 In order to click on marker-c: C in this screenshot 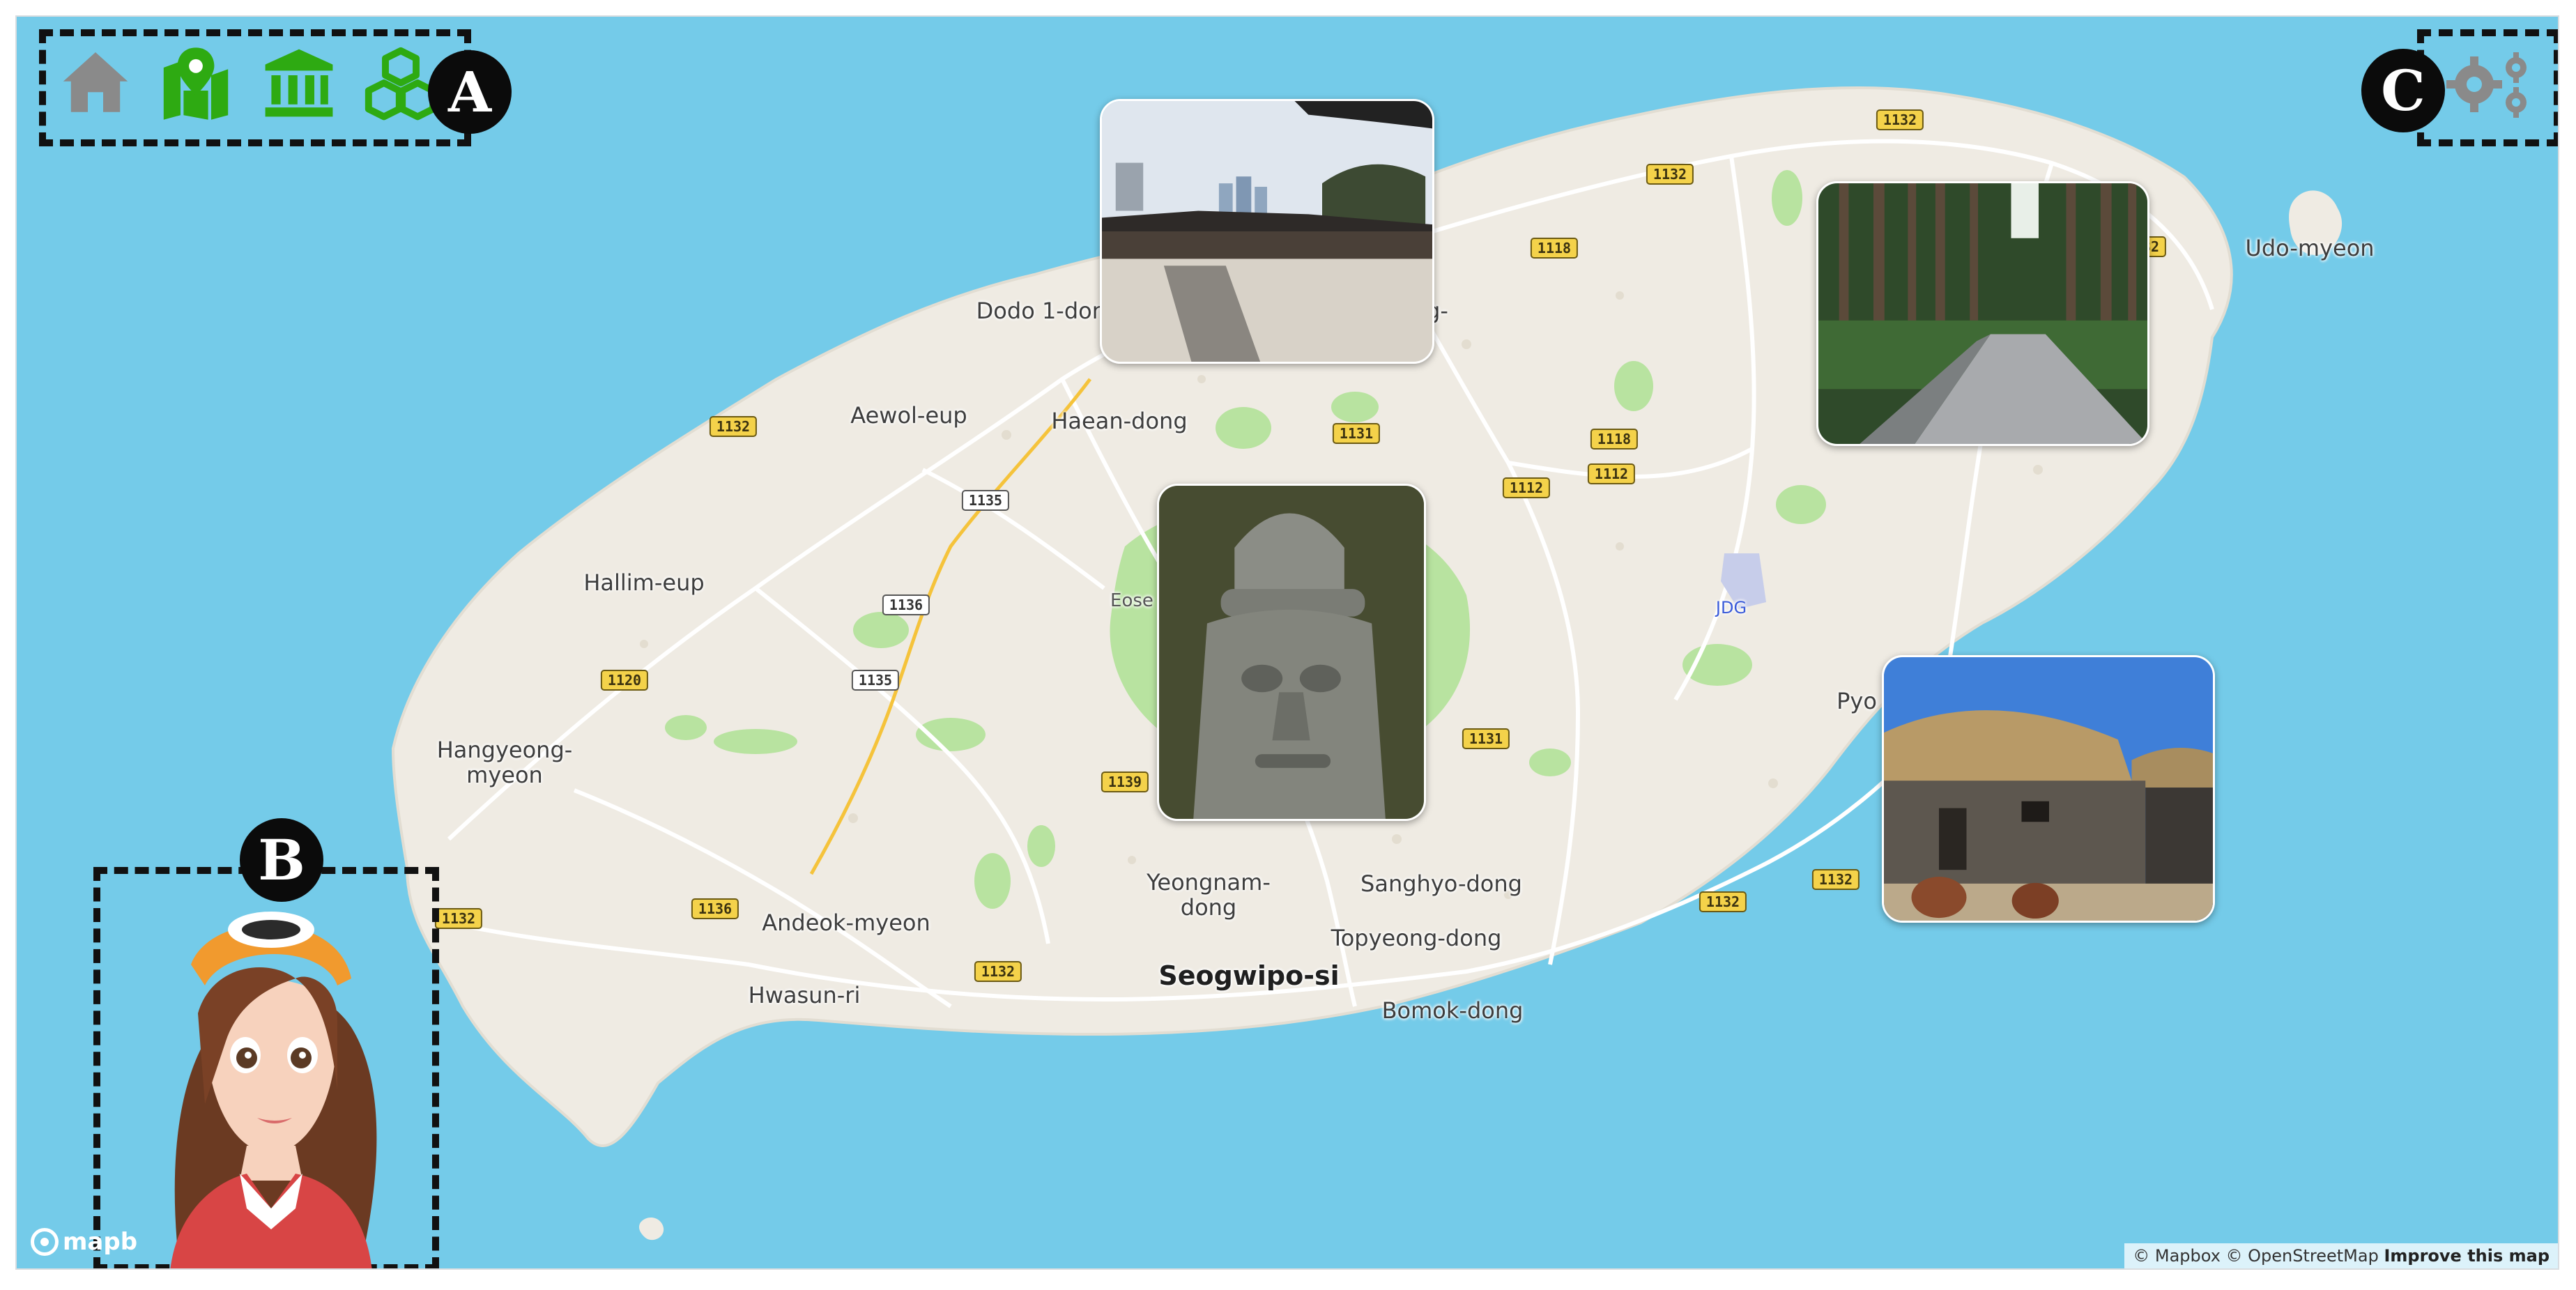, I will do `click(2403, 91)`.